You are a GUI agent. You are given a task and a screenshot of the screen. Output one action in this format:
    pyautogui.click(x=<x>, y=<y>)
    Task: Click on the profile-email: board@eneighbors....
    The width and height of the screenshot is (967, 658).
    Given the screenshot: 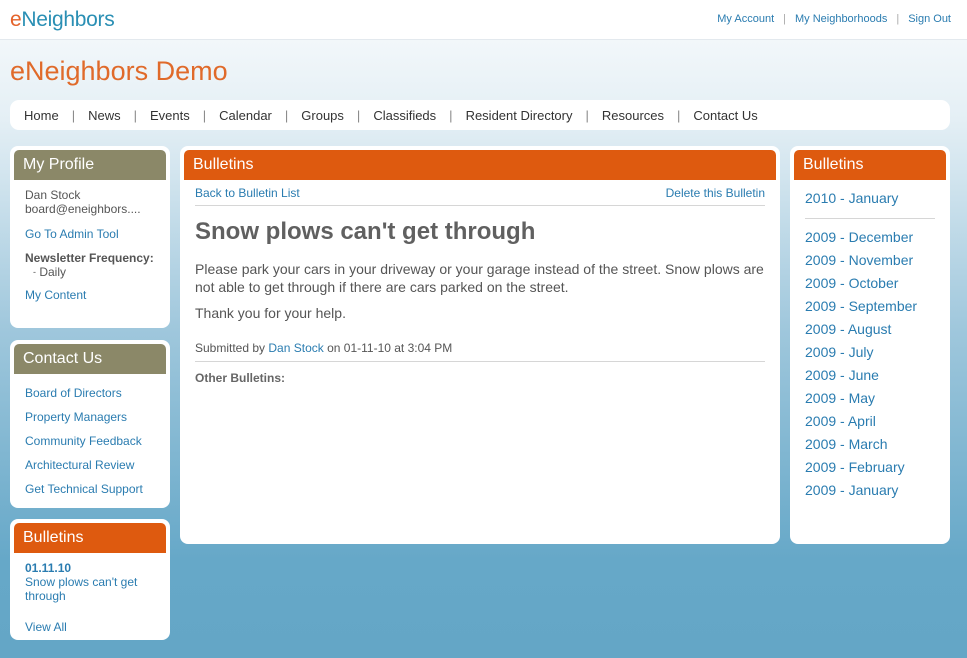 What is the action you would take?
    pyautogui.click(x=83, y=209)
    